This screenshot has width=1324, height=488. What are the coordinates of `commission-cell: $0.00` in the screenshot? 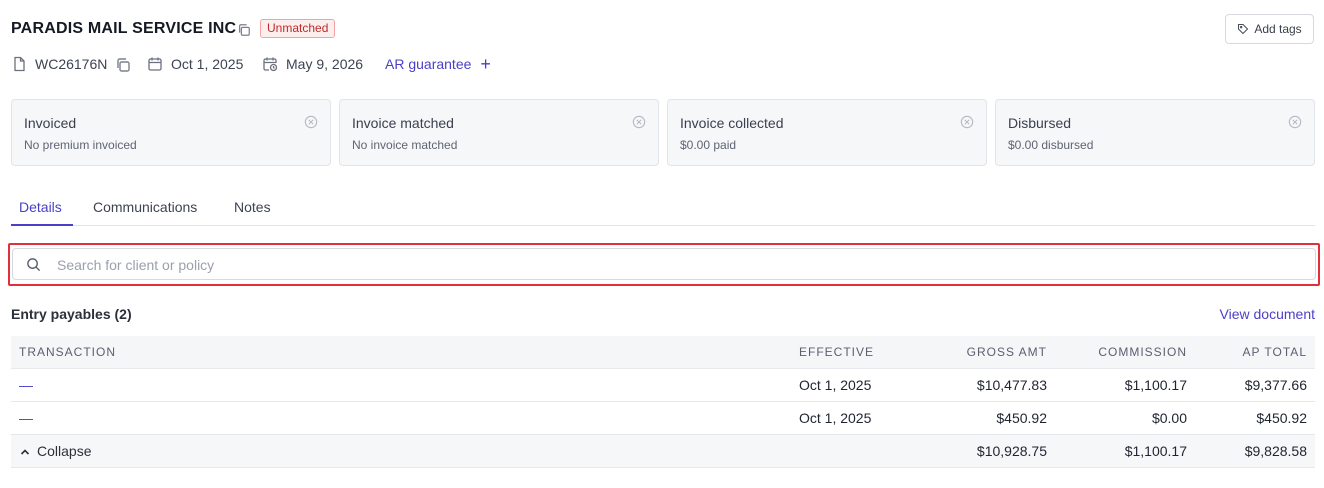 It's located at (1169, 418).